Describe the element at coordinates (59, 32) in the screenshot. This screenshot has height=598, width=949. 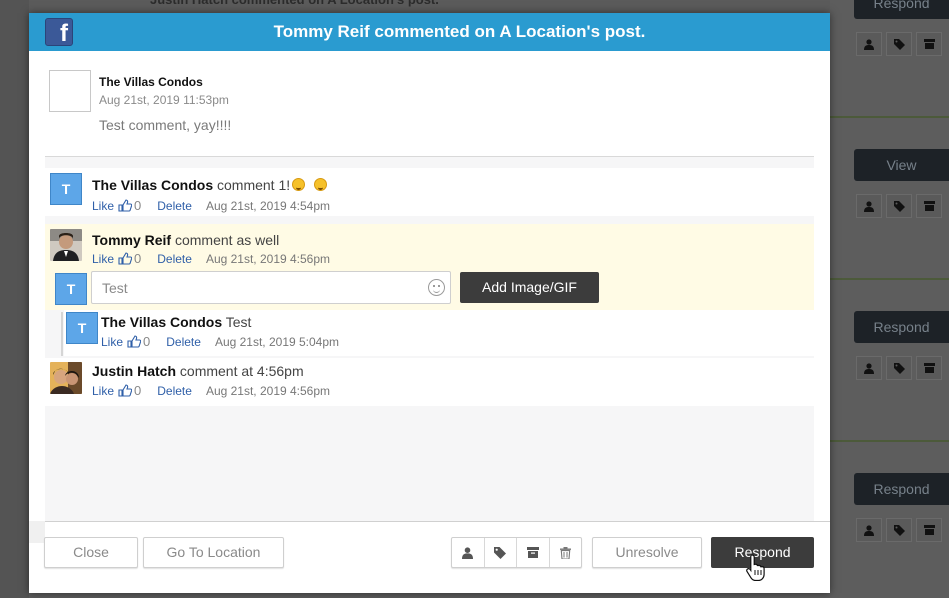
I see `facebook-icon: f` at that location.